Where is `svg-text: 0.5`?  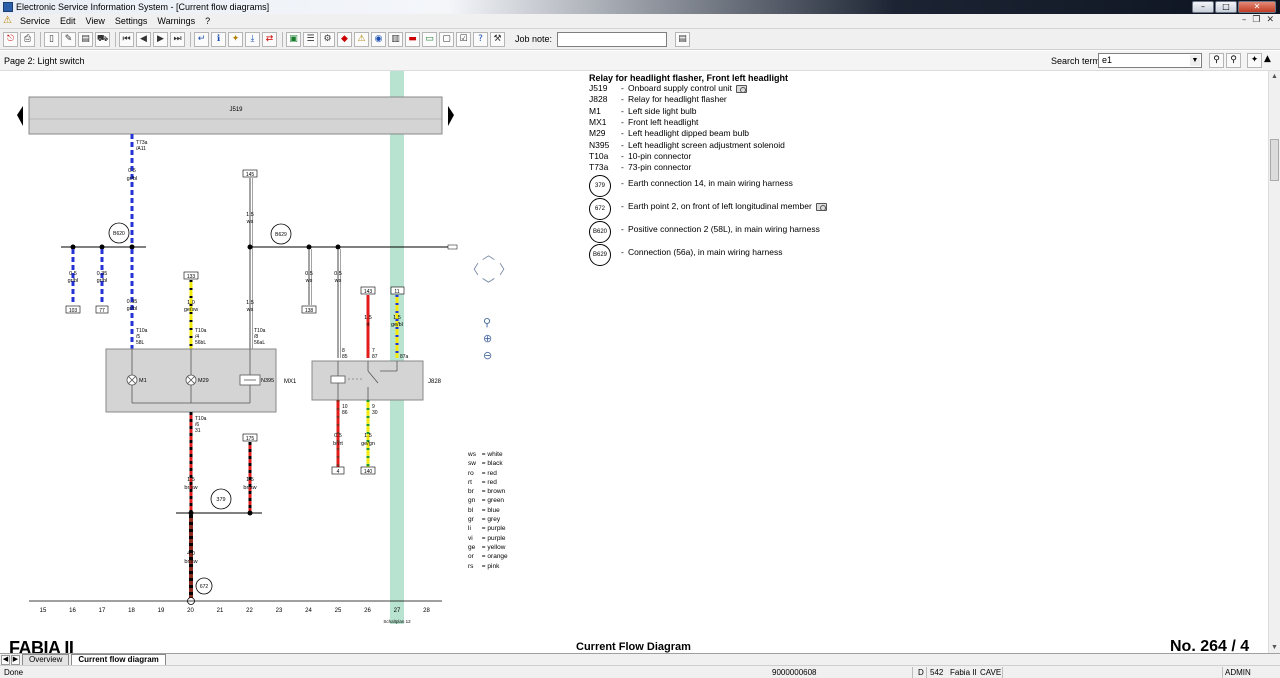
svg-text: 0.5 is located at coordinates (73, 274).